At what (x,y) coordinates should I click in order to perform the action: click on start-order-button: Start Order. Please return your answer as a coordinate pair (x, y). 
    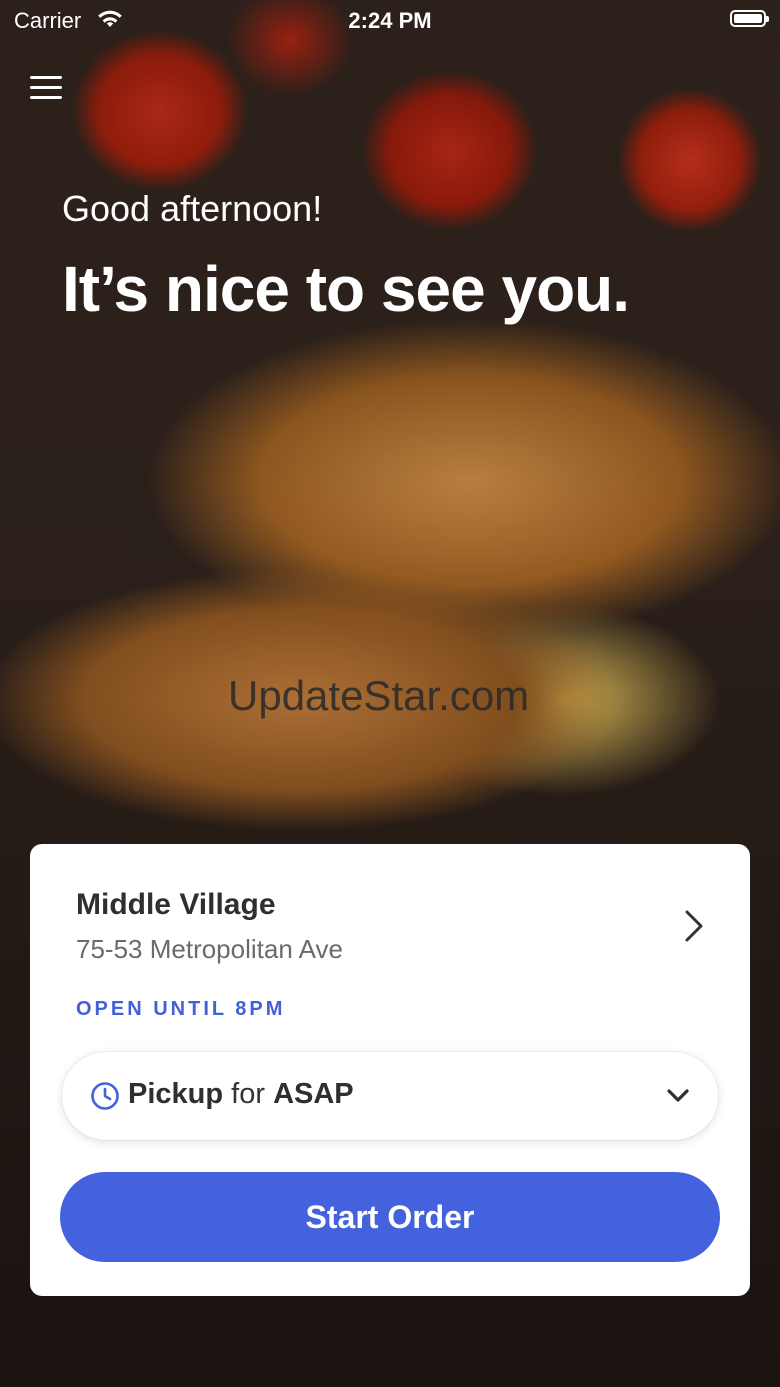
    Looking at the image, I should click on (390, 1217).